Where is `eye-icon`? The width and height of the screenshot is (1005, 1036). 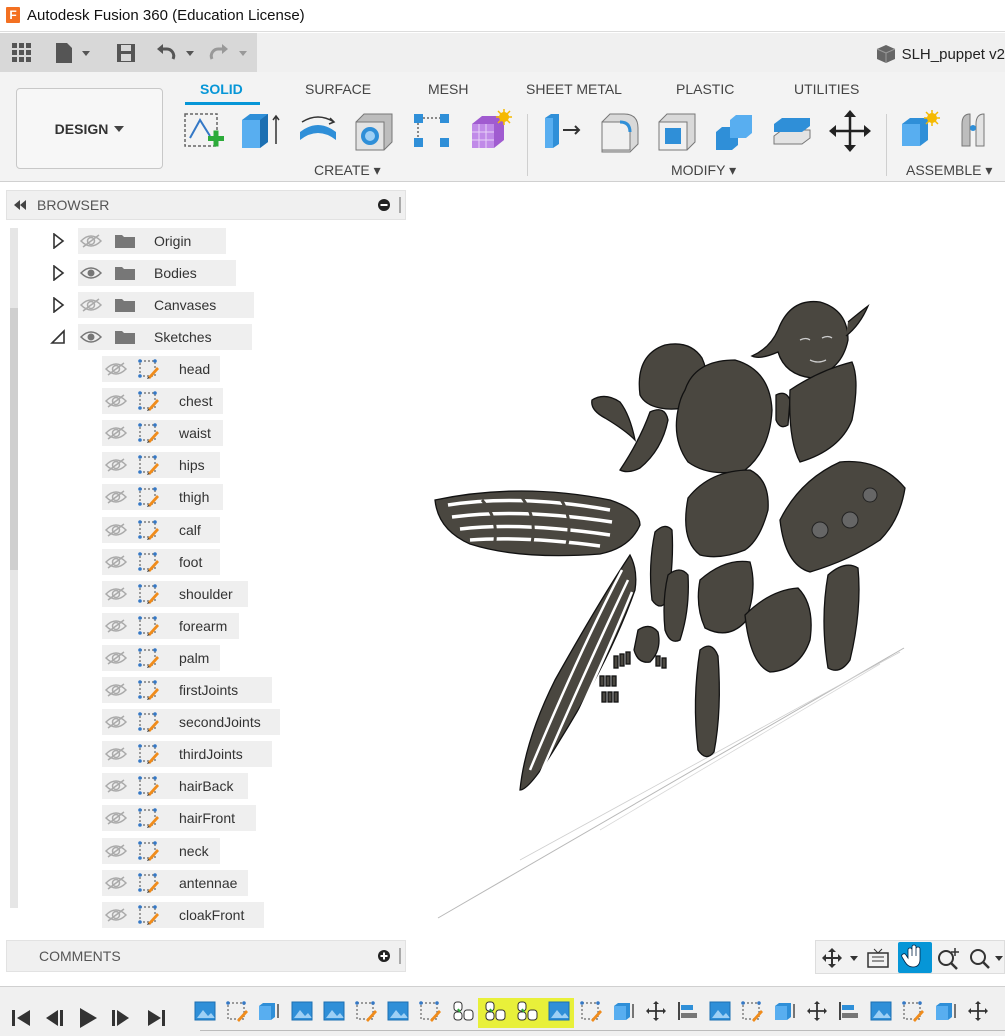 eye-icon is located at coordinates (91, 337).